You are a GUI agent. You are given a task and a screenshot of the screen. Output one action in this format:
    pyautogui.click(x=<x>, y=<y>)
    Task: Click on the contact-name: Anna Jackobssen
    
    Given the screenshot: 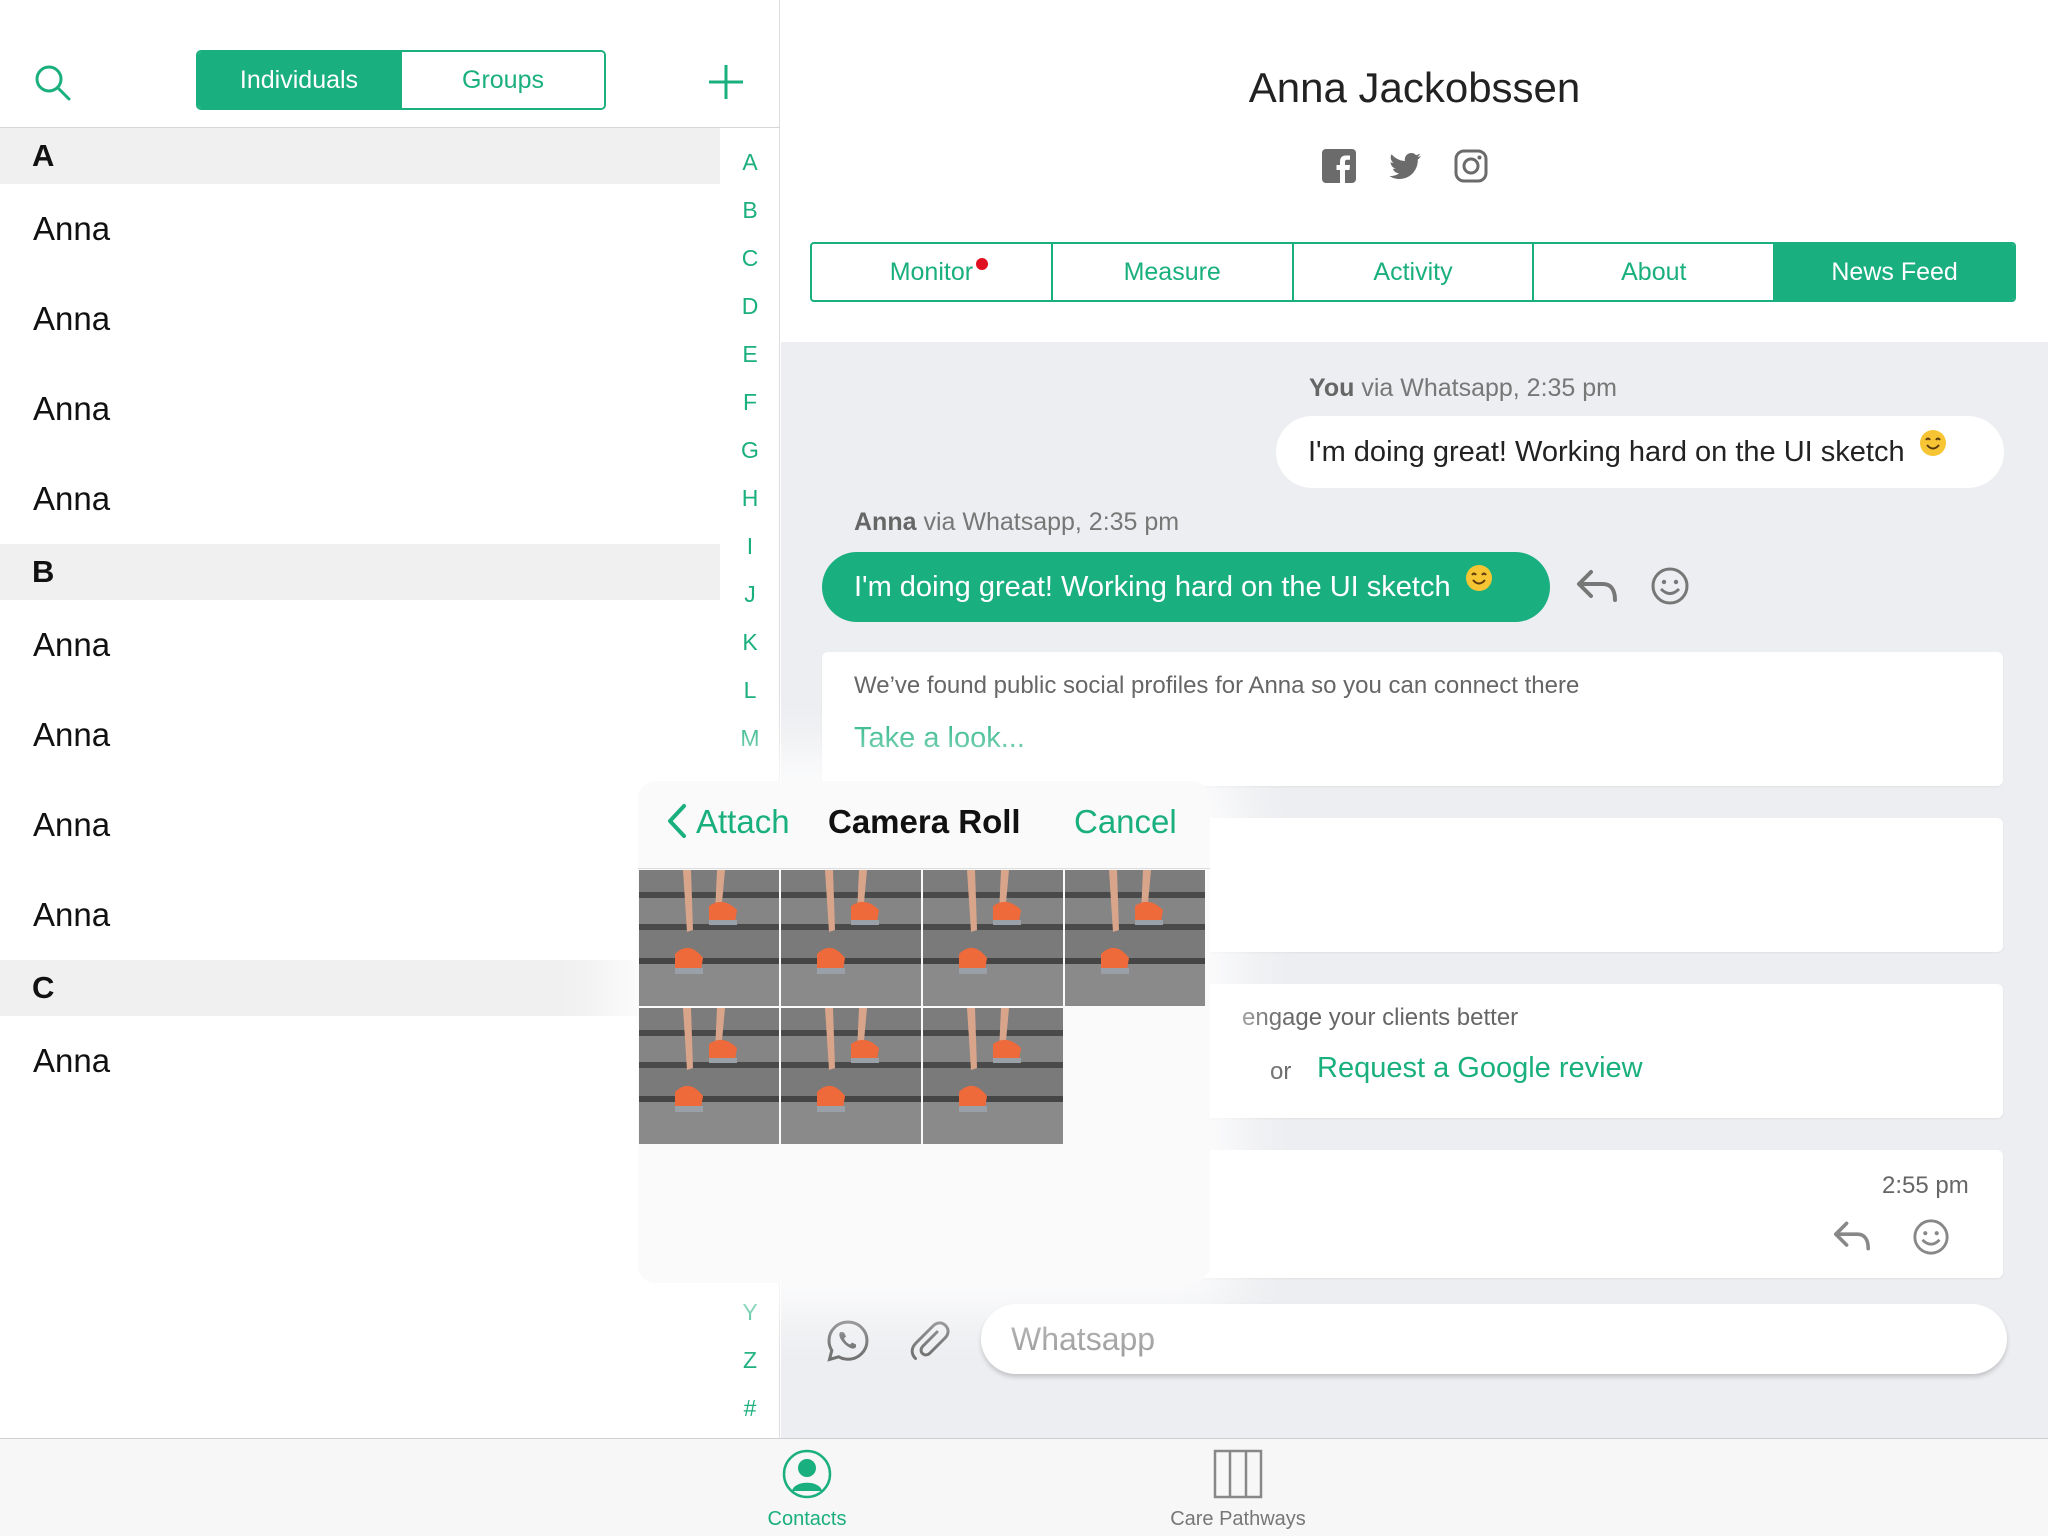 What is the action you would take?
    pyautogui.click(x=1414, y=87)
    